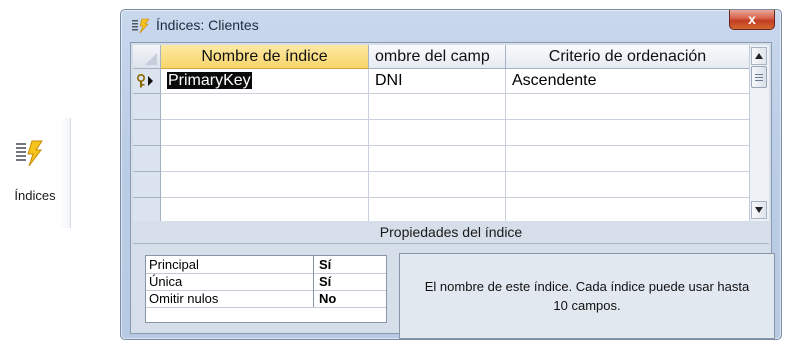  What do you see at coordinates (207, 25) in the screenshot?
I see `window-title: Índices: Clientes` at bounding box center [207, 25].